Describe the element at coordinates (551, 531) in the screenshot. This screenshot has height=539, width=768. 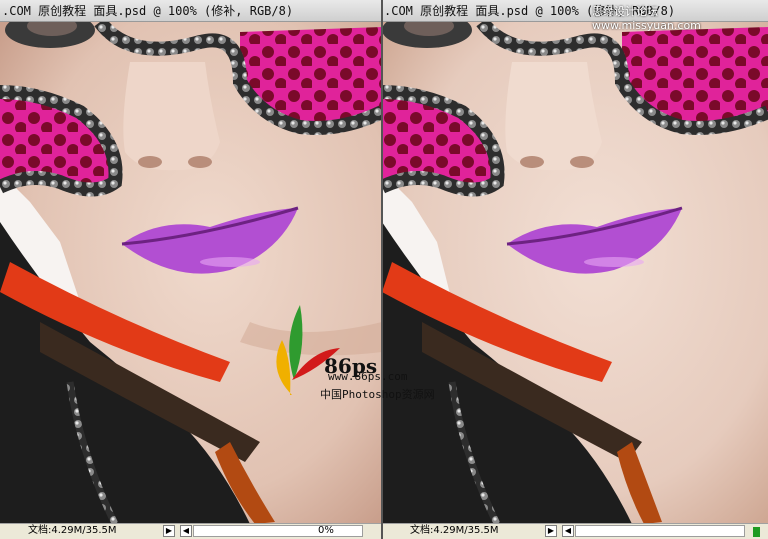
I see `right-status-menu-arrow-icon: ▶` at that location.